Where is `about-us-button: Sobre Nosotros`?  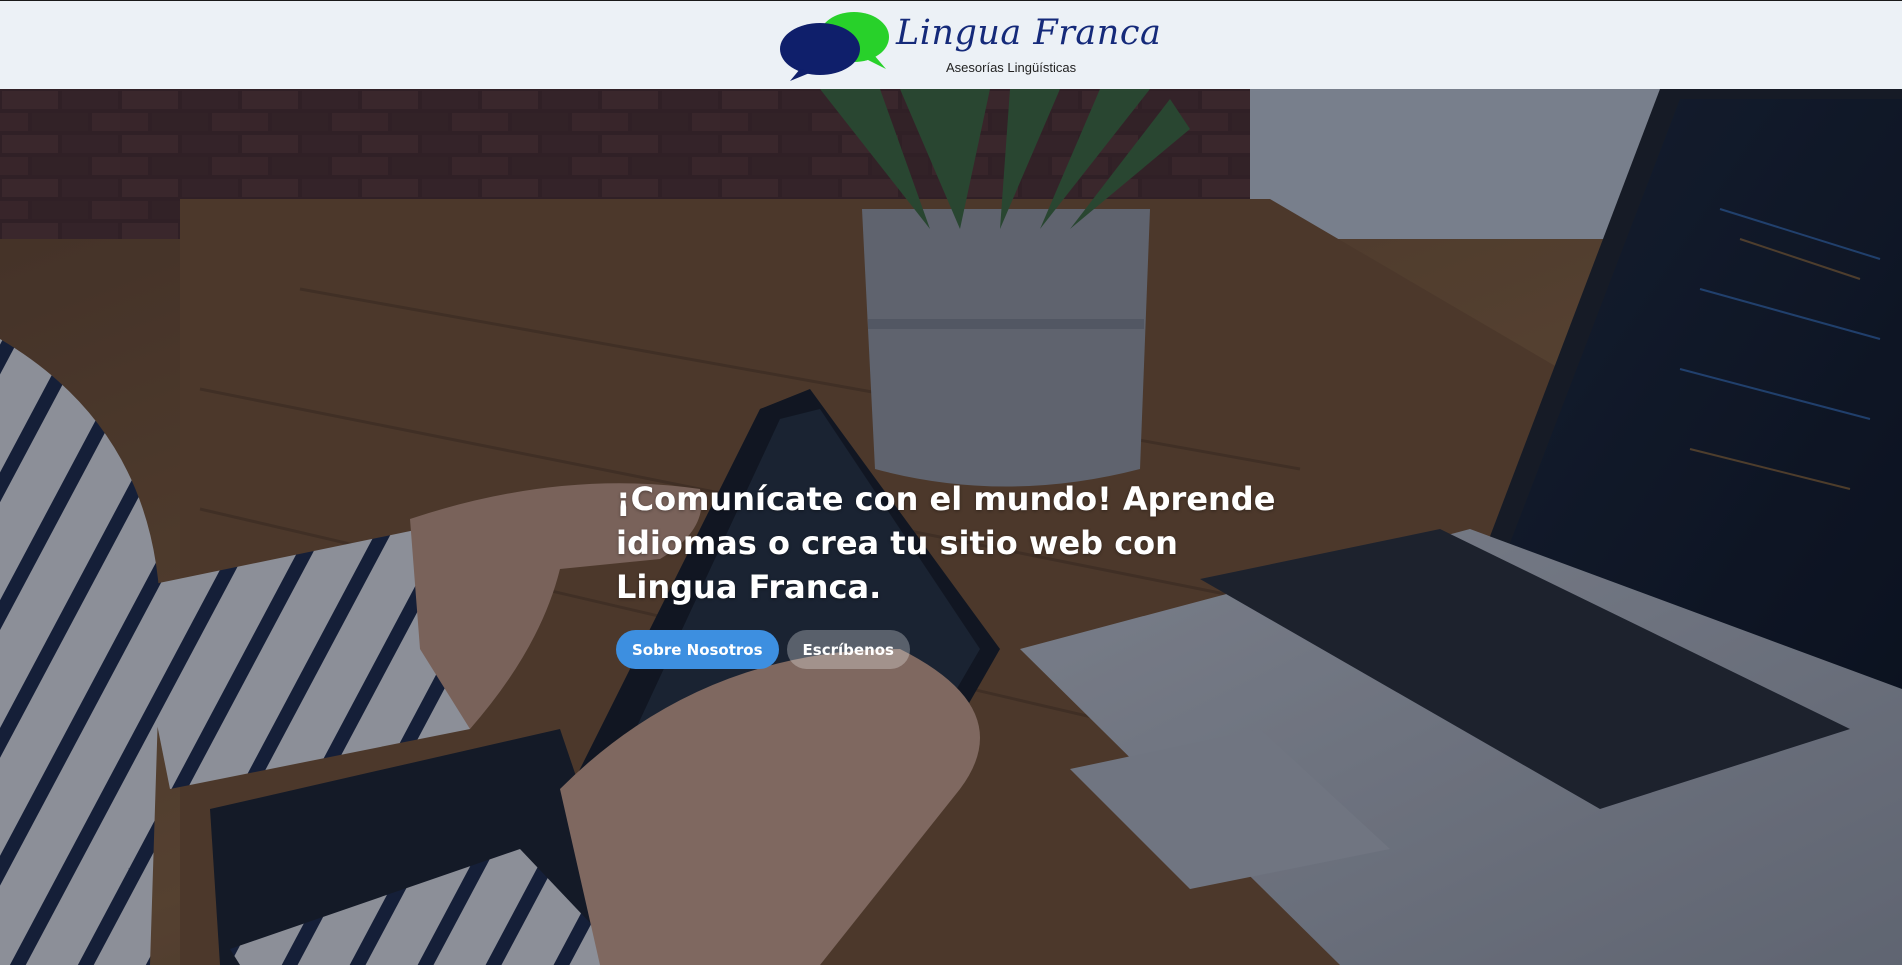
about-us-button: Sobre Nosotros is located at coordinates (697, 649).